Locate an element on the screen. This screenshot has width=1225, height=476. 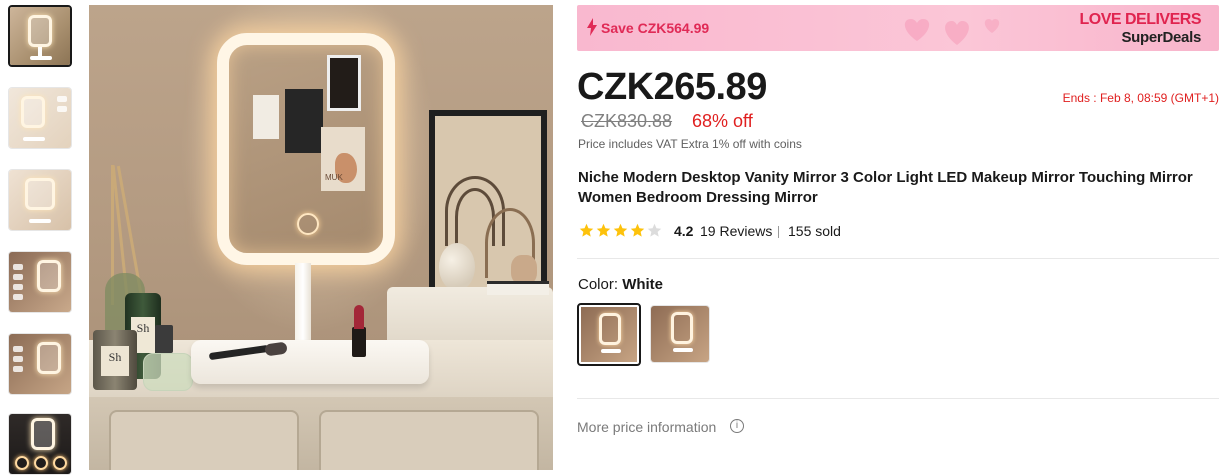
led-mirror: MUK is located at coordinates (306, 149).